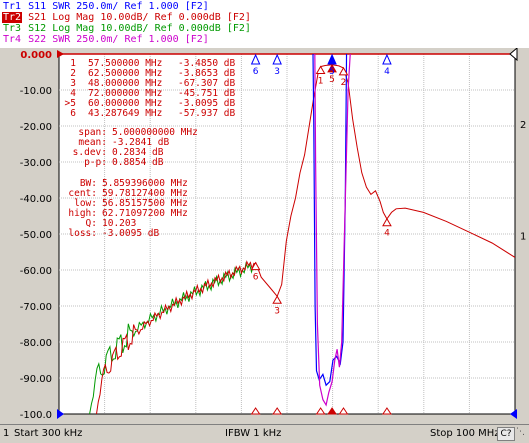 The image size is (529, 443). What do you see at coordinates (37, 39) in the screenshot?
I see `trace-param: S22` at bounding box center [37, 39].